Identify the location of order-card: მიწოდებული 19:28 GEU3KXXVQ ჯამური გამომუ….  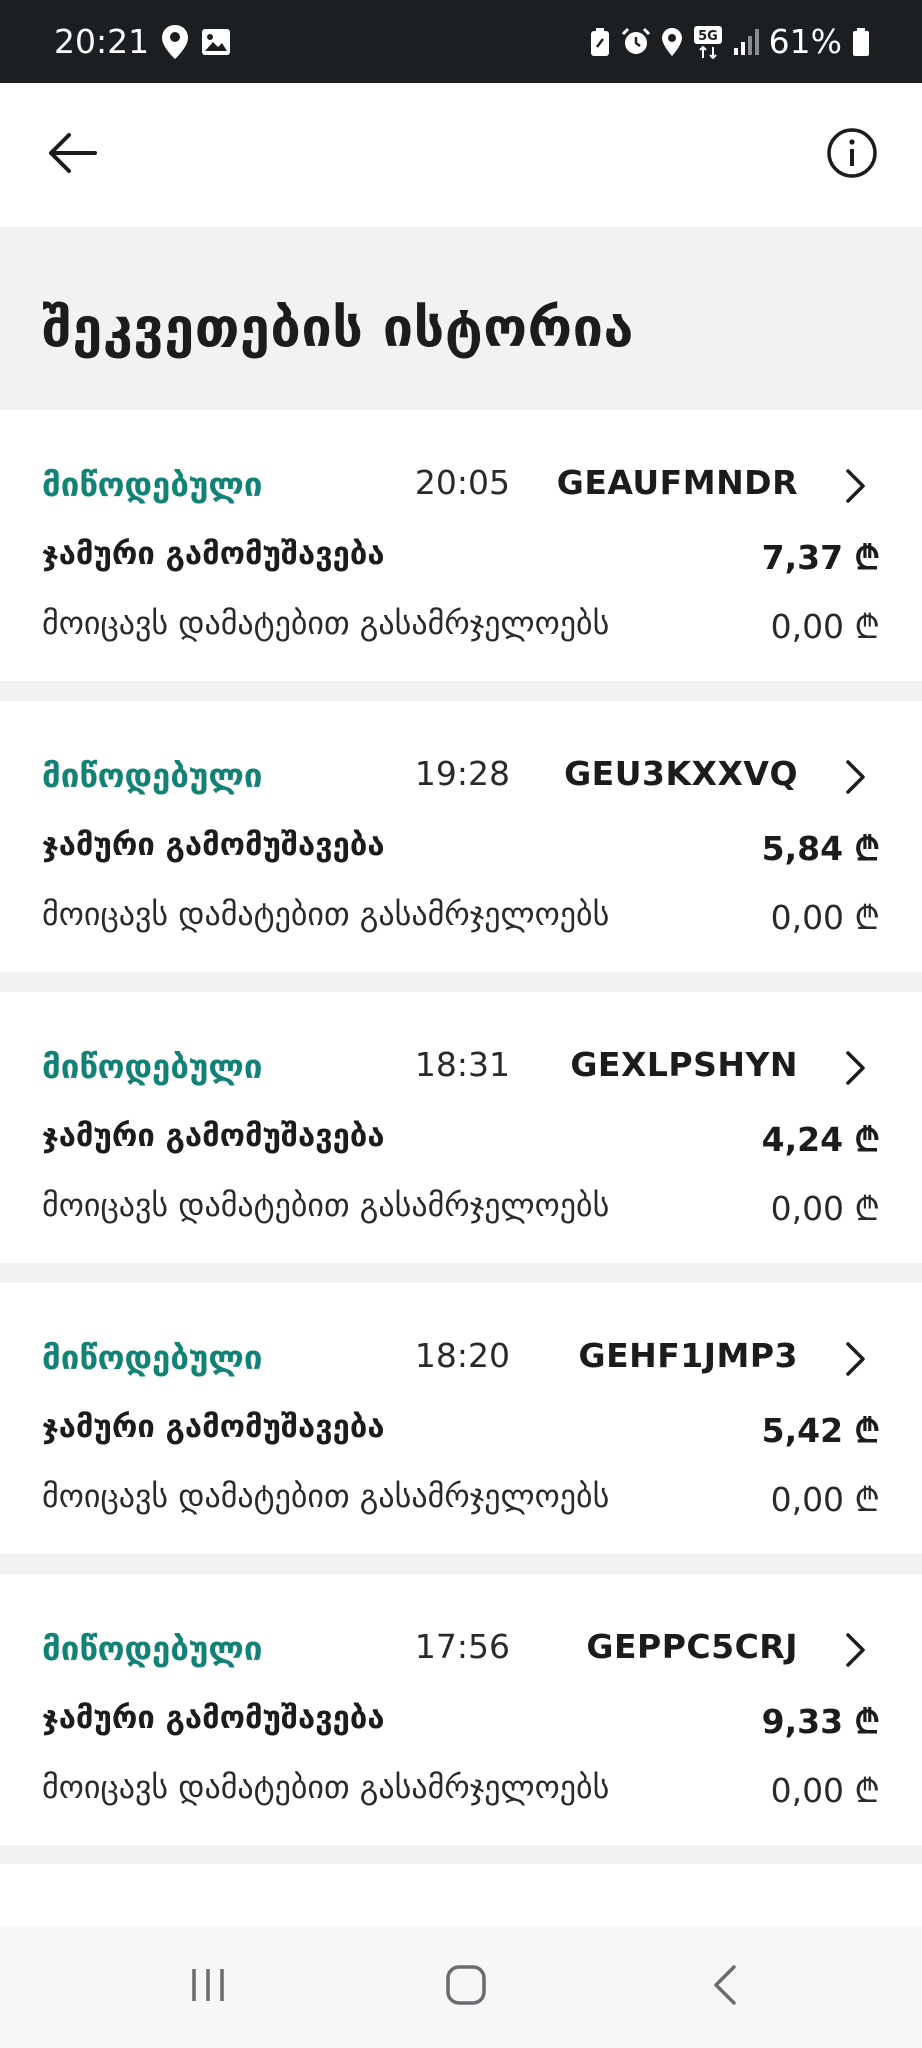
(461, 836).